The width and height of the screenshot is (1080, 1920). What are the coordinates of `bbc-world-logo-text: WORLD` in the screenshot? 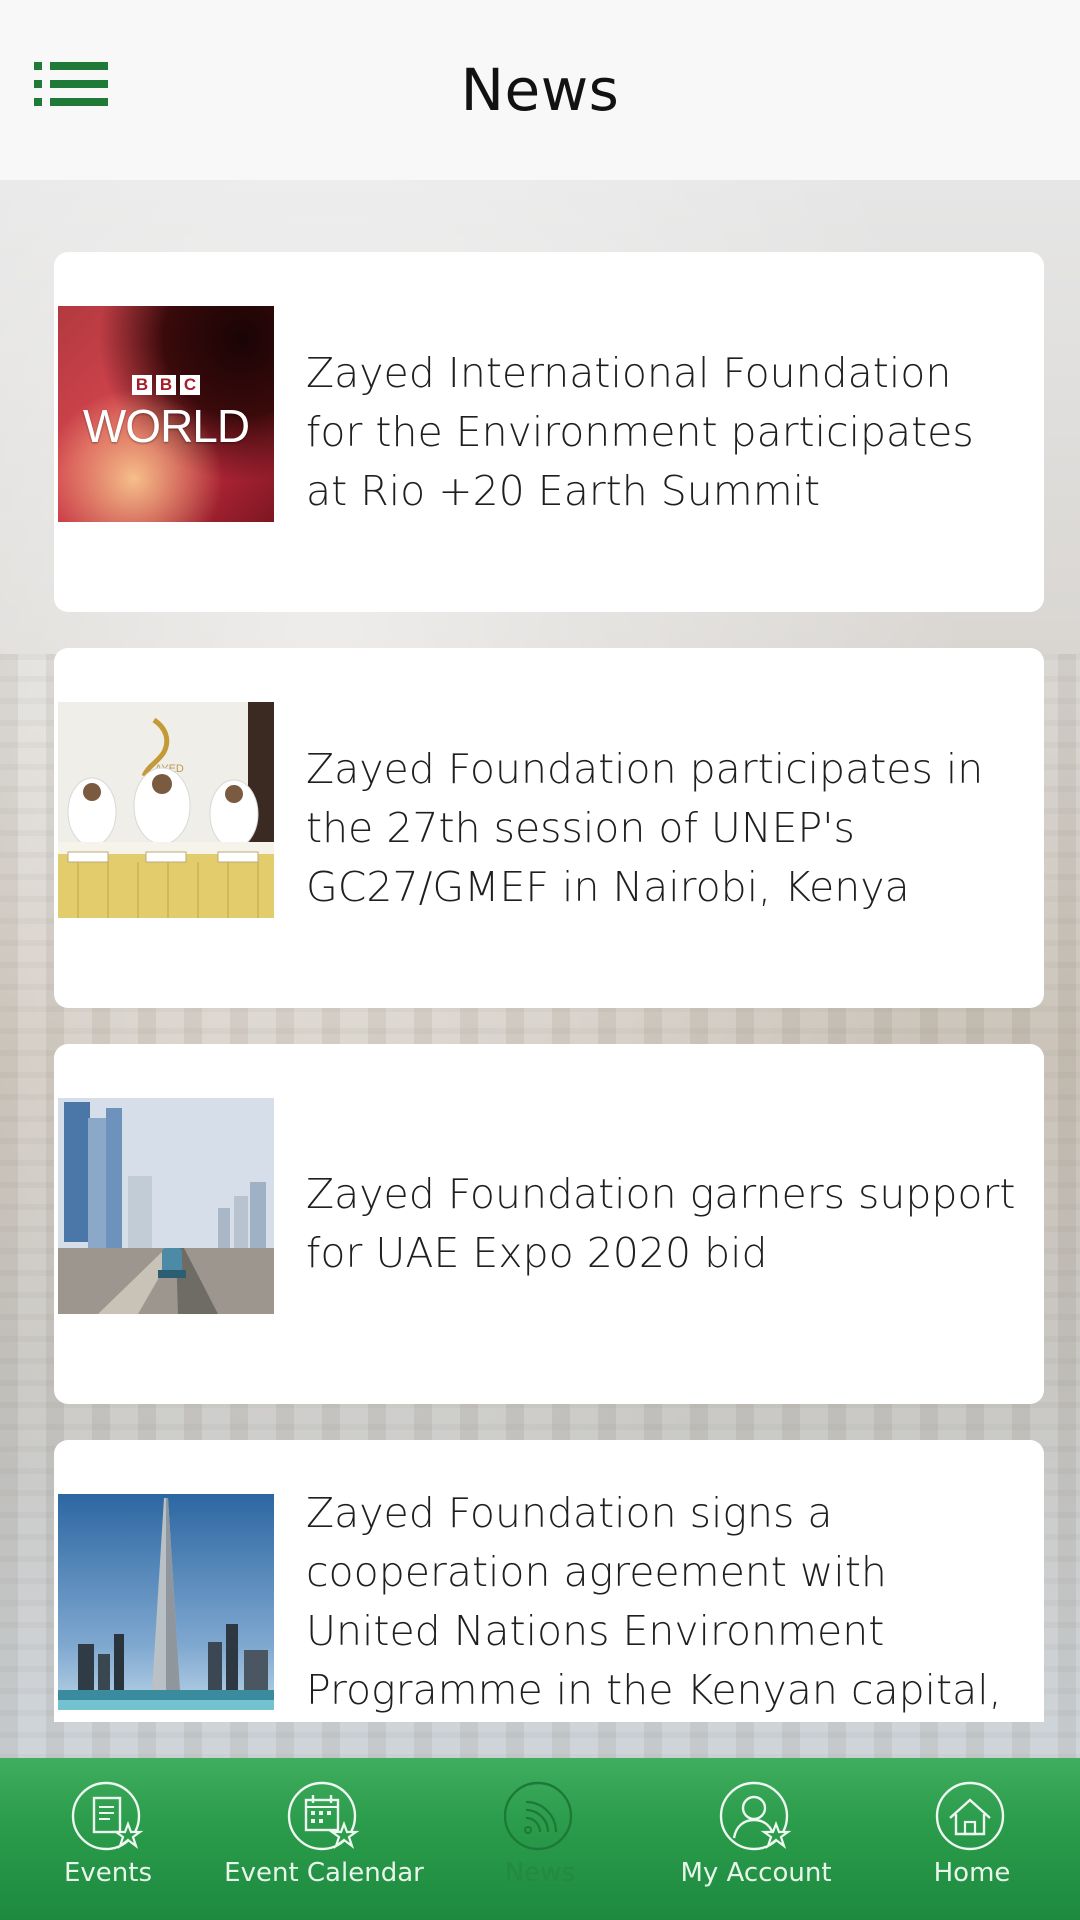 It's located at (166, 426).